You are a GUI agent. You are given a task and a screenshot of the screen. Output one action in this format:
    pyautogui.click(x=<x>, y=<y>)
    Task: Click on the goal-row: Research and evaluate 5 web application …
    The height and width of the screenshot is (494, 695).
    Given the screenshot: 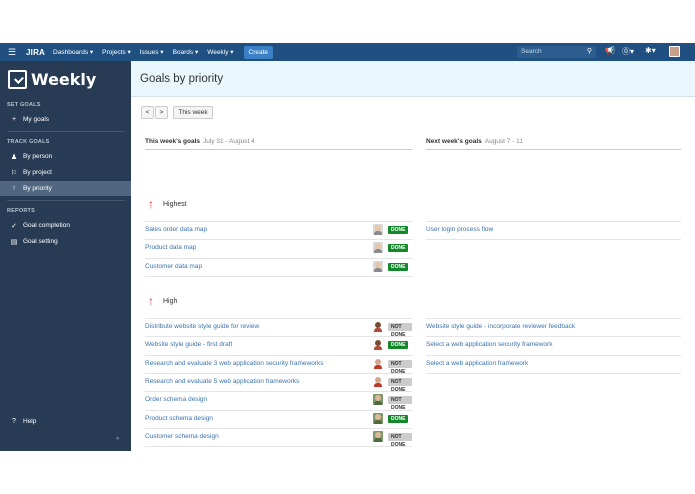 What is the action you would take?
    pyautogui.click(x=278, y=382)
    